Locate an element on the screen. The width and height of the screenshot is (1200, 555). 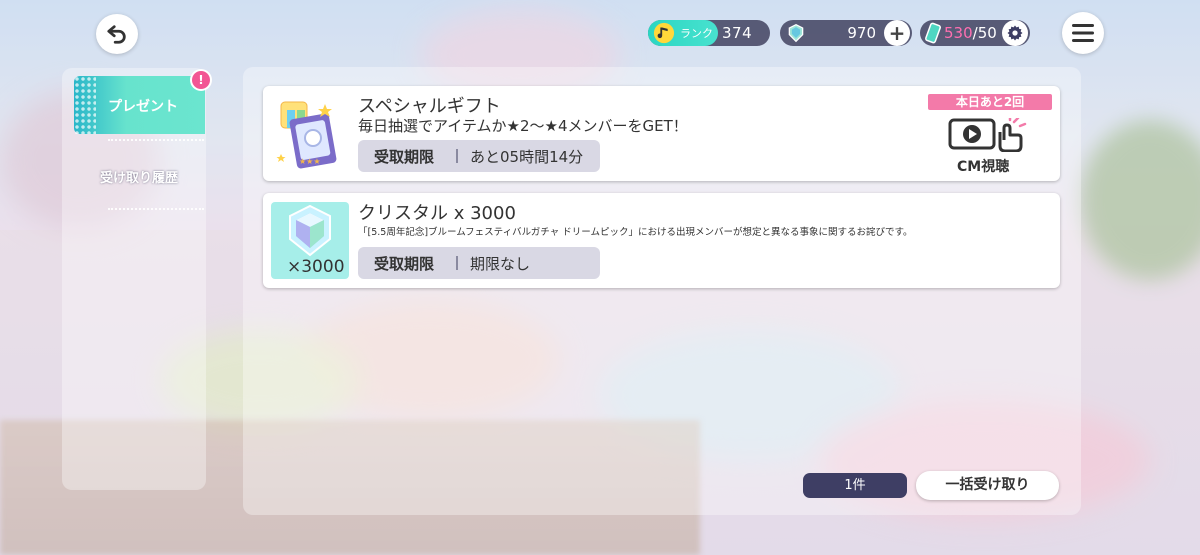
tab-receive-history: 受け取り履歴 is located at coordinates (139, 176).